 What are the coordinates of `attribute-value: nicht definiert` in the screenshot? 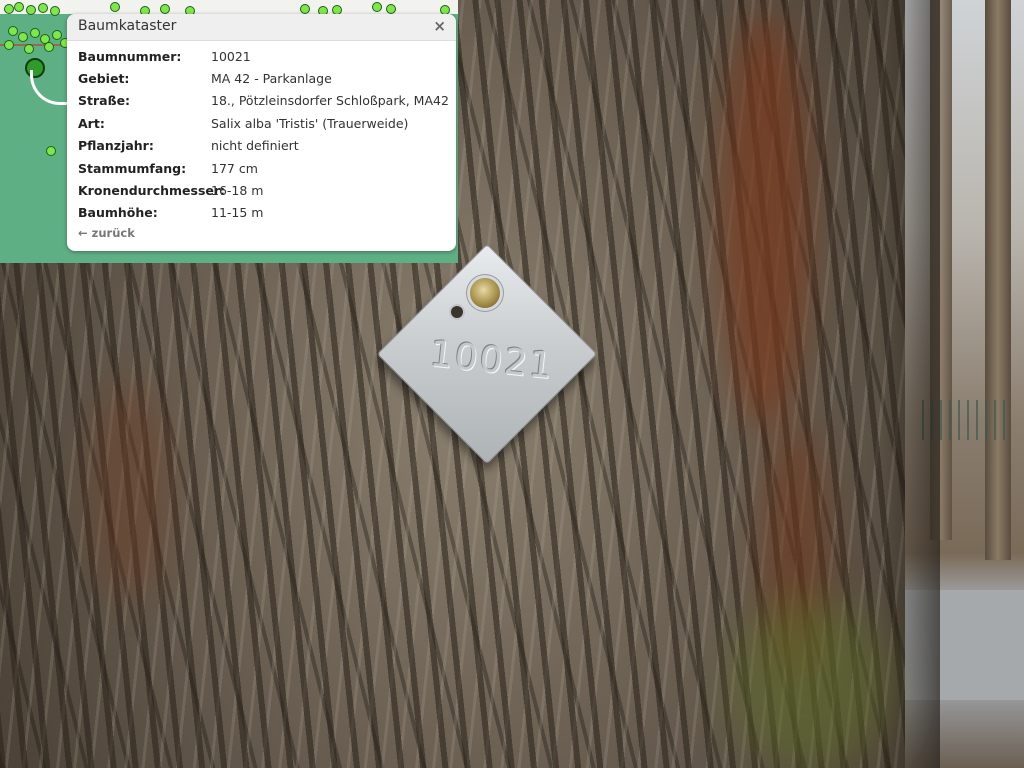 It's located at (255, 146).